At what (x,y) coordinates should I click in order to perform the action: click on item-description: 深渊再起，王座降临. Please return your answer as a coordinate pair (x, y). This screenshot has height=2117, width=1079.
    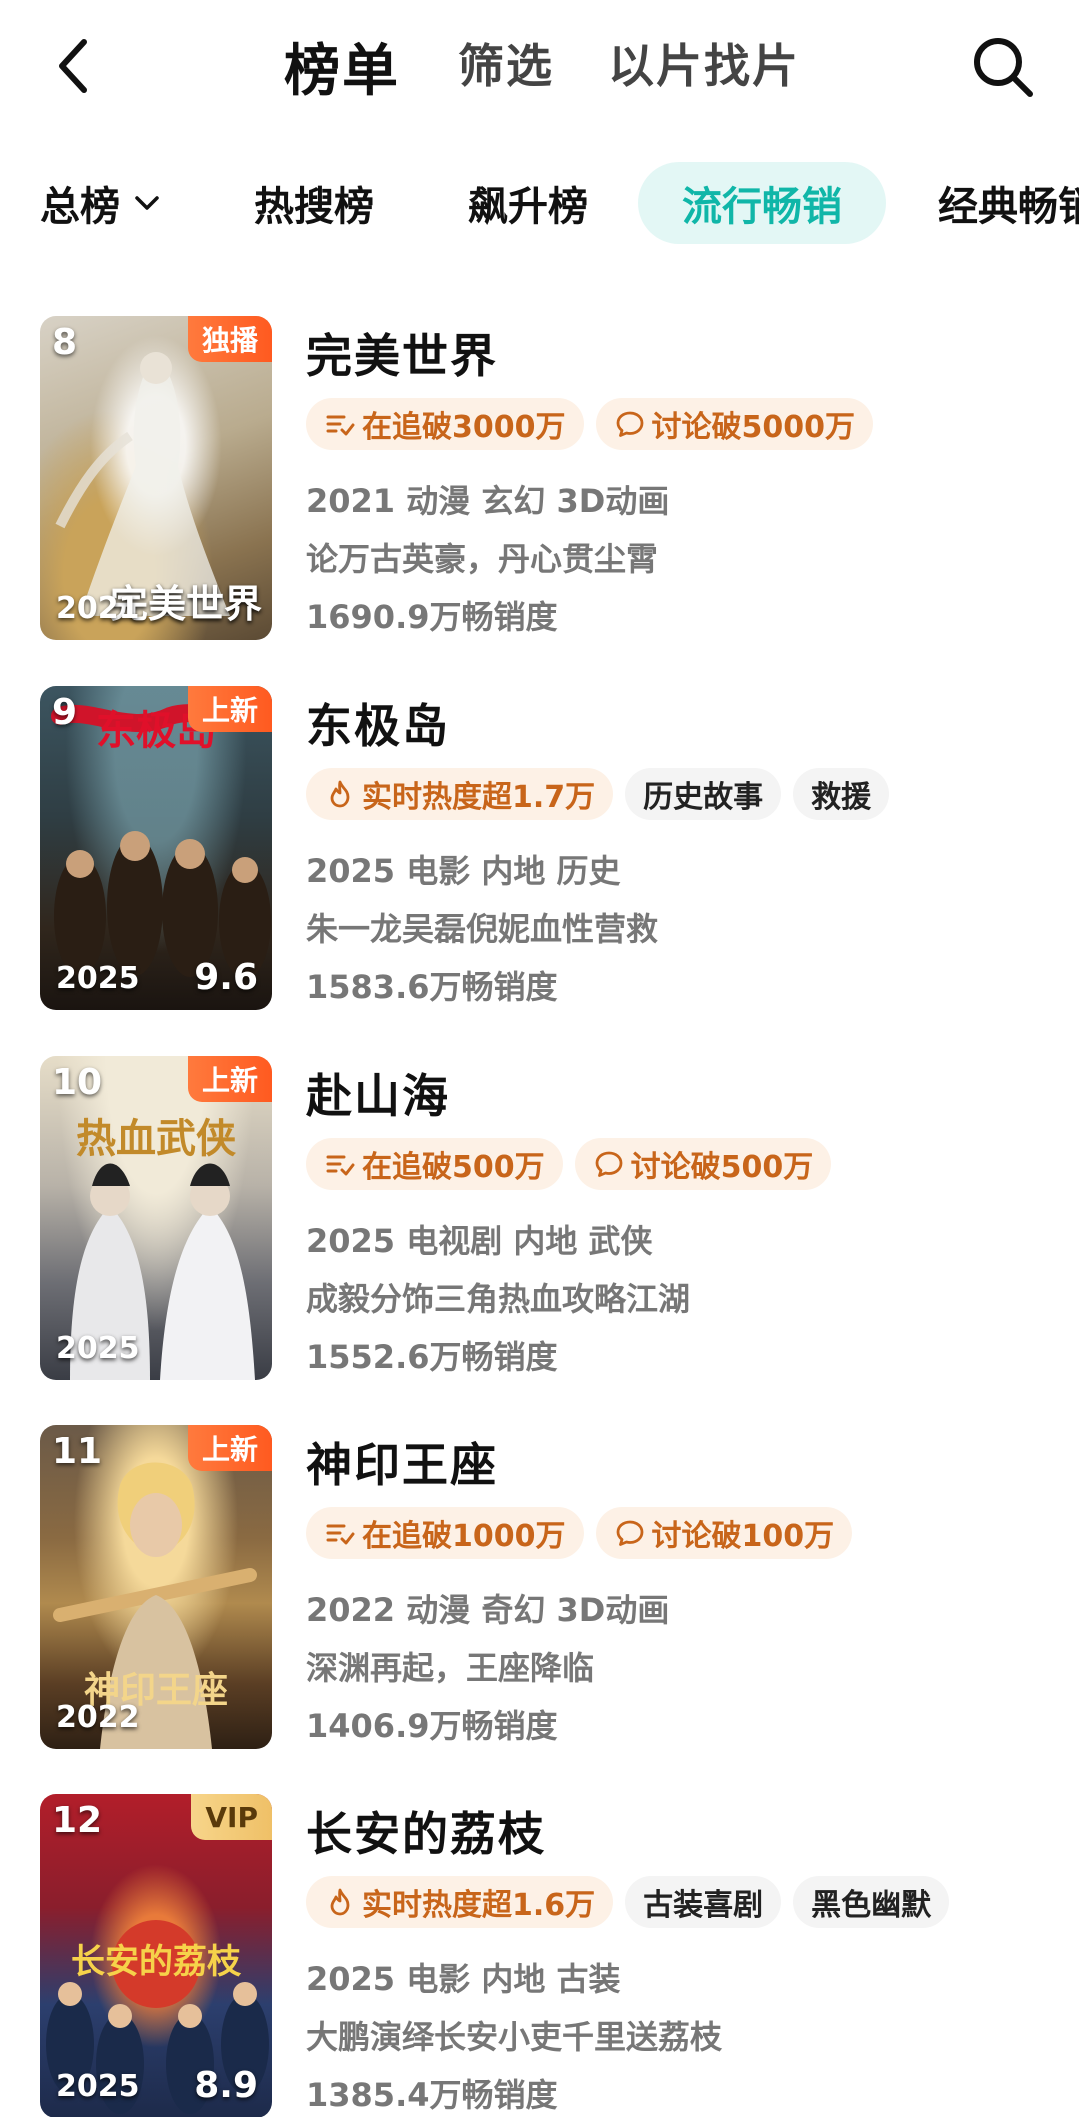
    Looking at the image, I should click on (450, 1668).